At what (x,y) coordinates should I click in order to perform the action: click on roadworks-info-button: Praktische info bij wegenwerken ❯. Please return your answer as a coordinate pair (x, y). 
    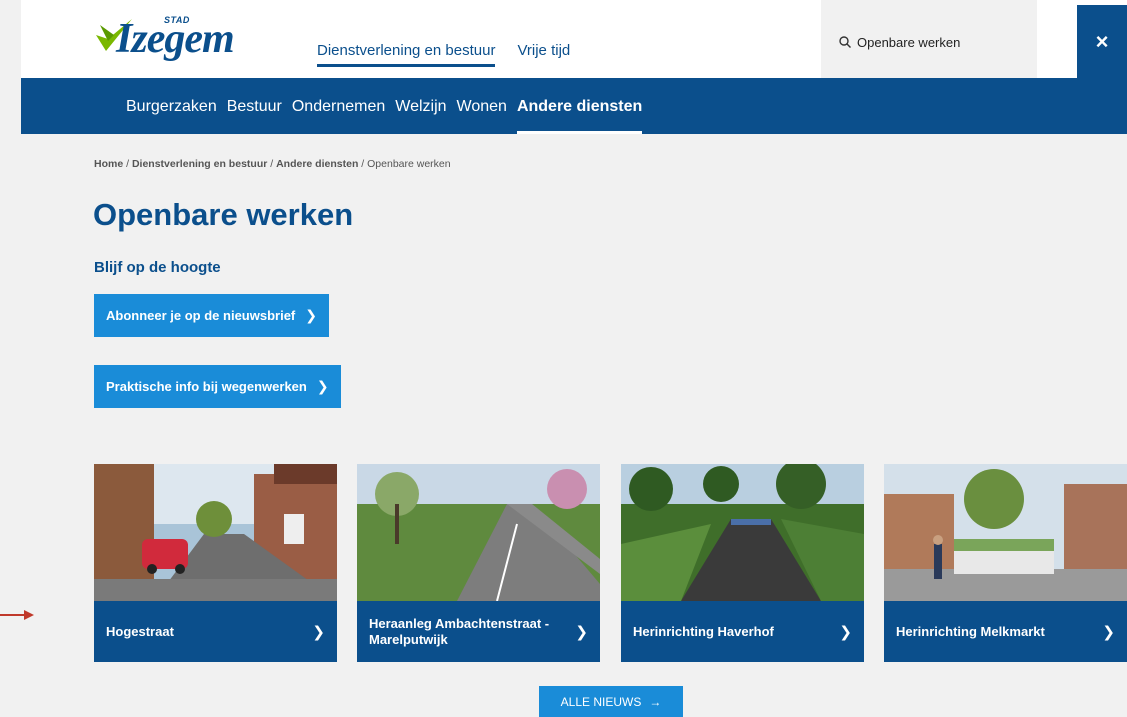
    Looking at the image, I should click on (217, 386).